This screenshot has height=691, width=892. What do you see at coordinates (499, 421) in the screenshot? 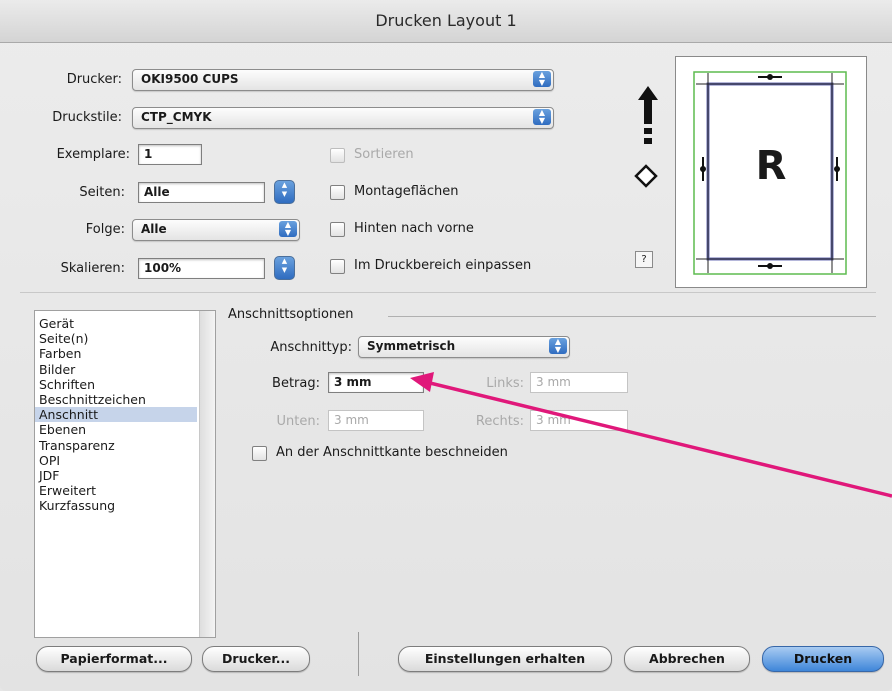
I see `right-label: Rechts:` at bounding box center [499, 421].